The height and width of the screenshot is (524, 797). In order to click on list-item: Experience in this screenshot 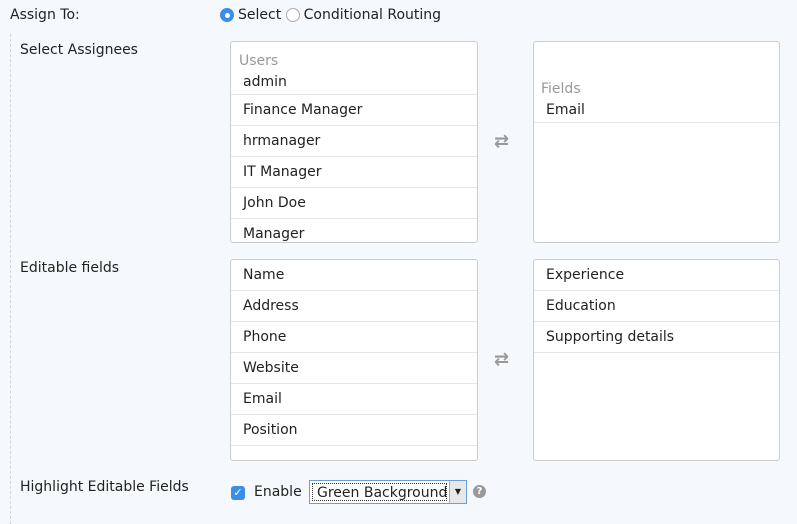, I will do `click(656, 275)`.